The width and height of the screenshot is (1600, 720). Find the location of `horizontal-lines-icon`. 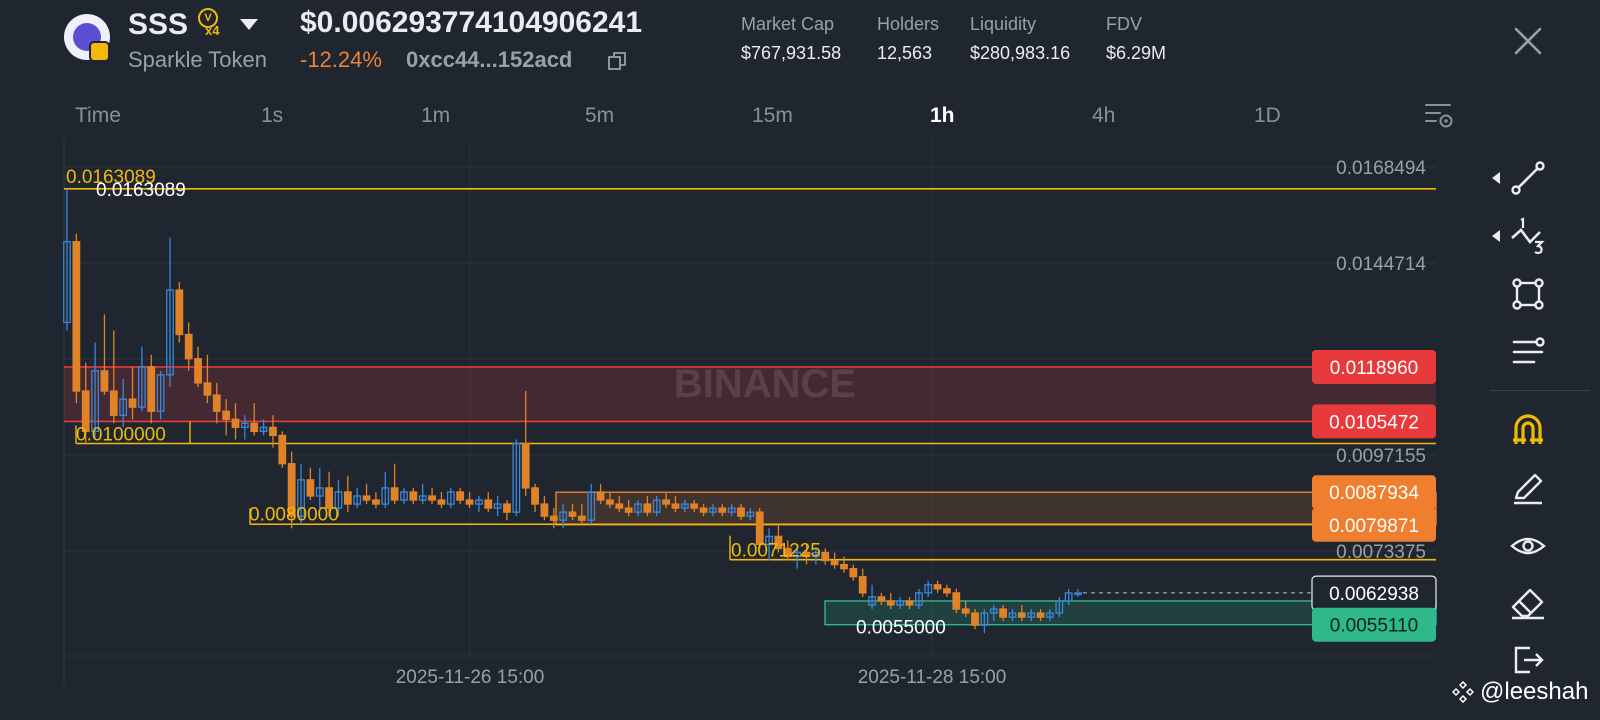

horizontal-lines-icon is located at coordinates (1528, 352).